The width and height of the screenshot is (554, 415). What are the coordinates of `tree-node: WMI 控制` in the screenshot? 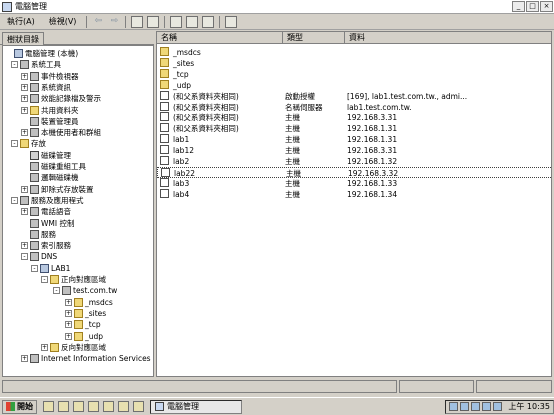 It's located at (47, 223).